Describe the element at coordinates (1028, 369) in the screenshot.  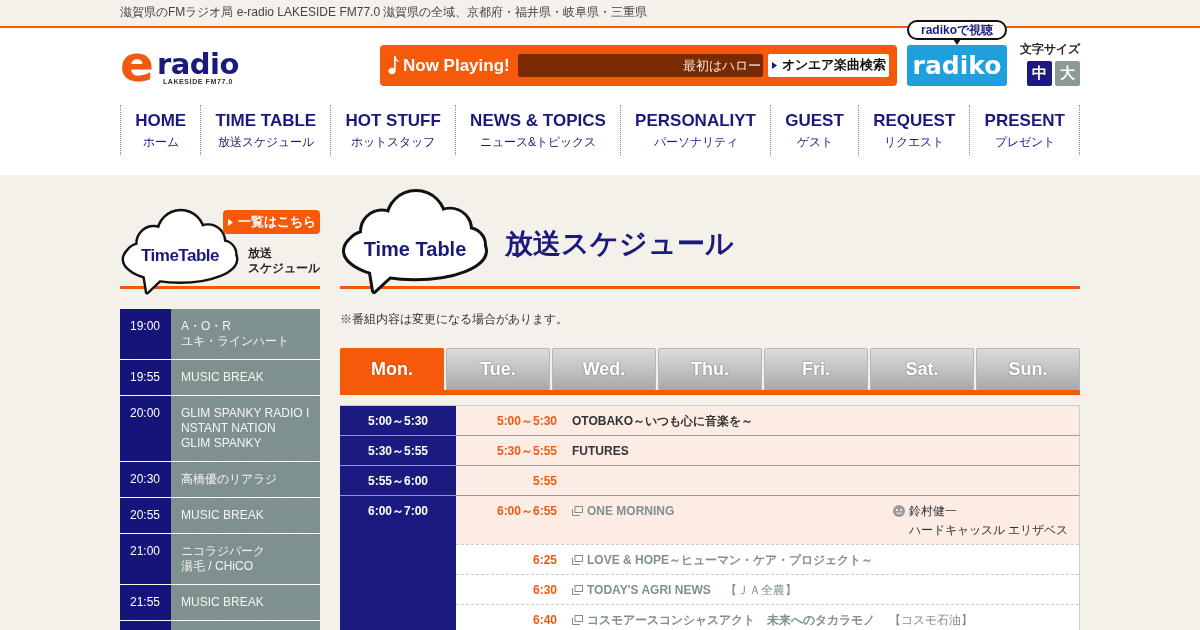
I see `day-tab: Sun.` at that location.